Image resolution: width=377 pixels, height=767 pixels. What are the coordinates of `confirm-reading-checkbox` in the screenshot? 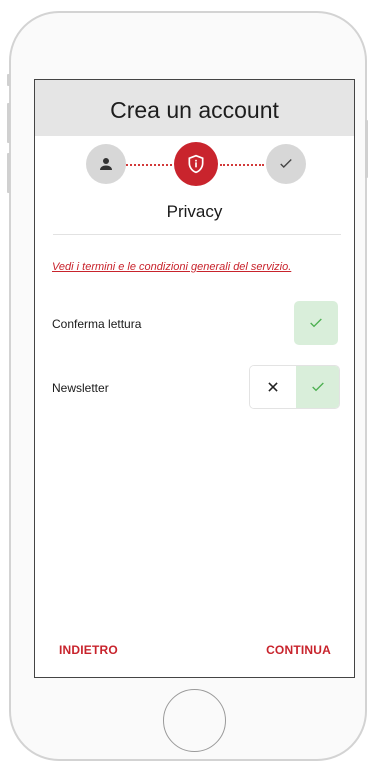 It's located at (316, 323).